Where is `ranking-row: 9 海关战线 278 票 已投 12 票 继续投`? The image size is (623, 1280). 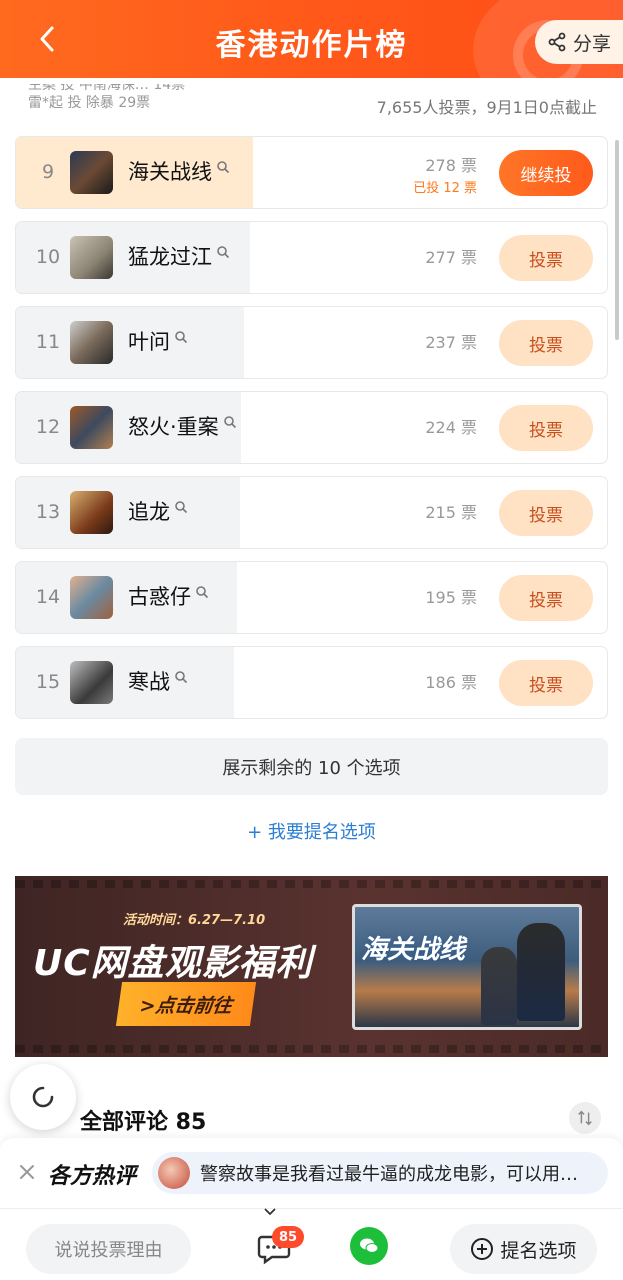
ranking-row: 9 海关战线 278 票 已投 12 票 继续投 is located at coordinates (311, 172).